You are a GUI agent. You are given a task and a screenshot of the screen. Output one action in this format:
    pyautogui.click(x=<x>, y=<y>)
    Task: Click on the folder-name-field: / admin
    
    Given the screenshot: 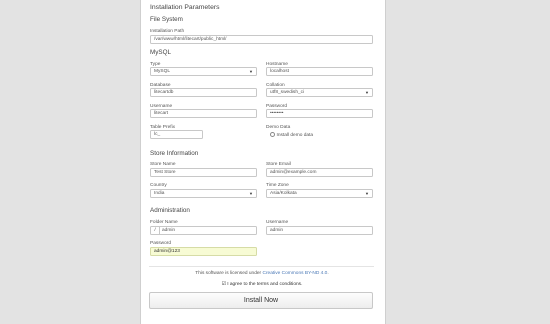 What is the action you would take?
    pyautogui.click(x=203, y=230)
    